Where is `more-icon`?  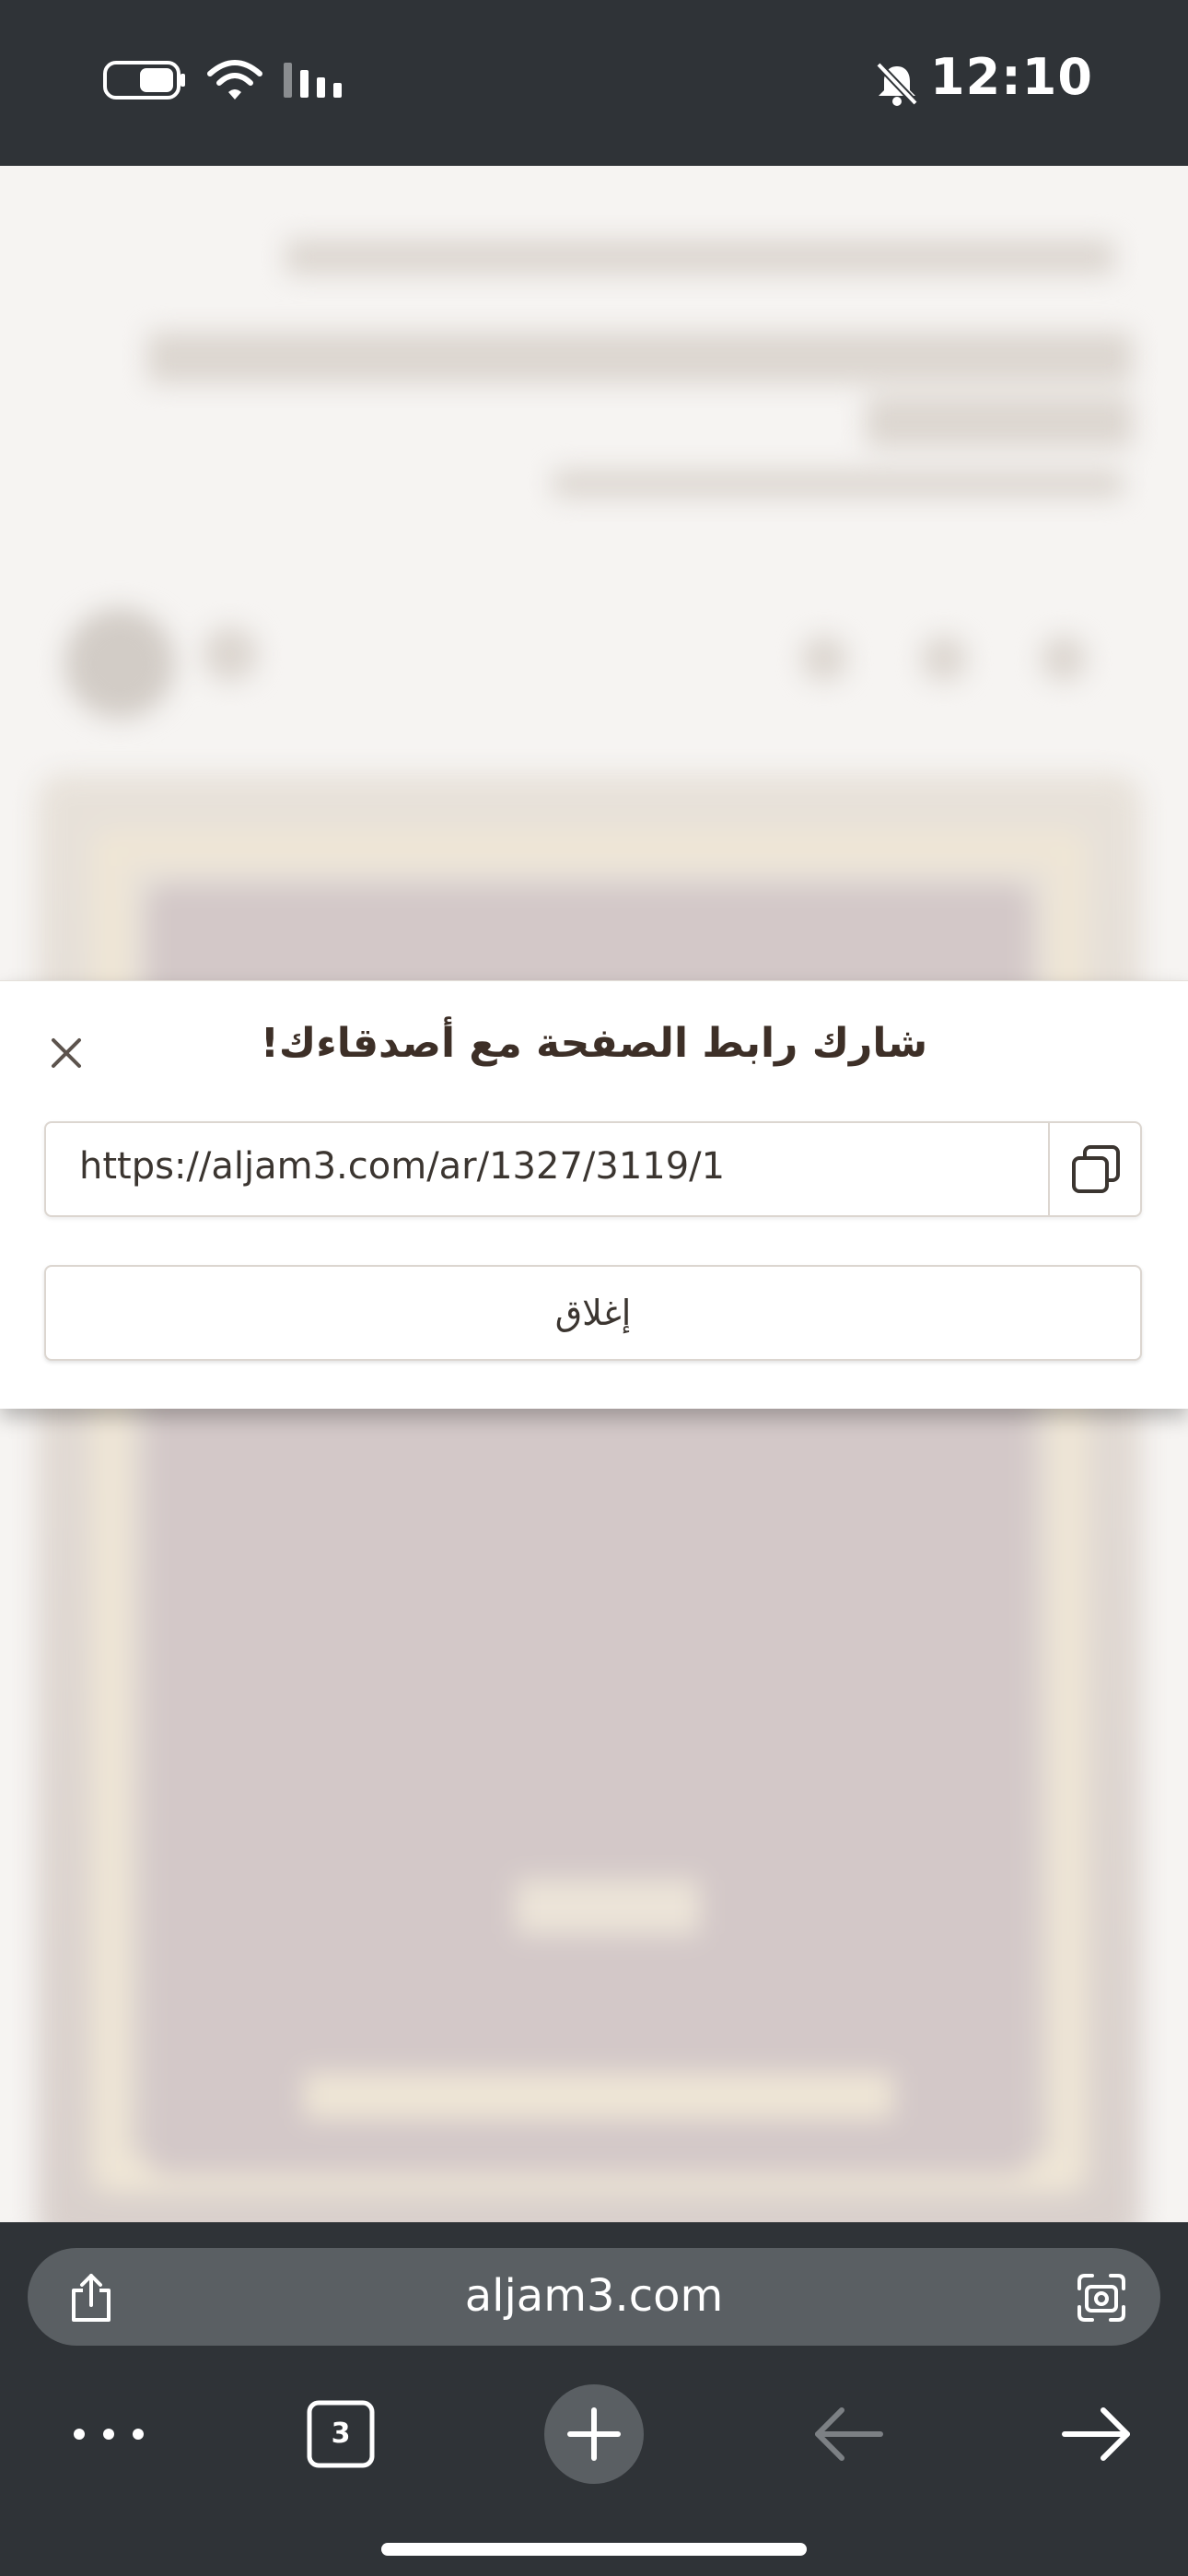
more-icon is located at coordinates (108, 2434).